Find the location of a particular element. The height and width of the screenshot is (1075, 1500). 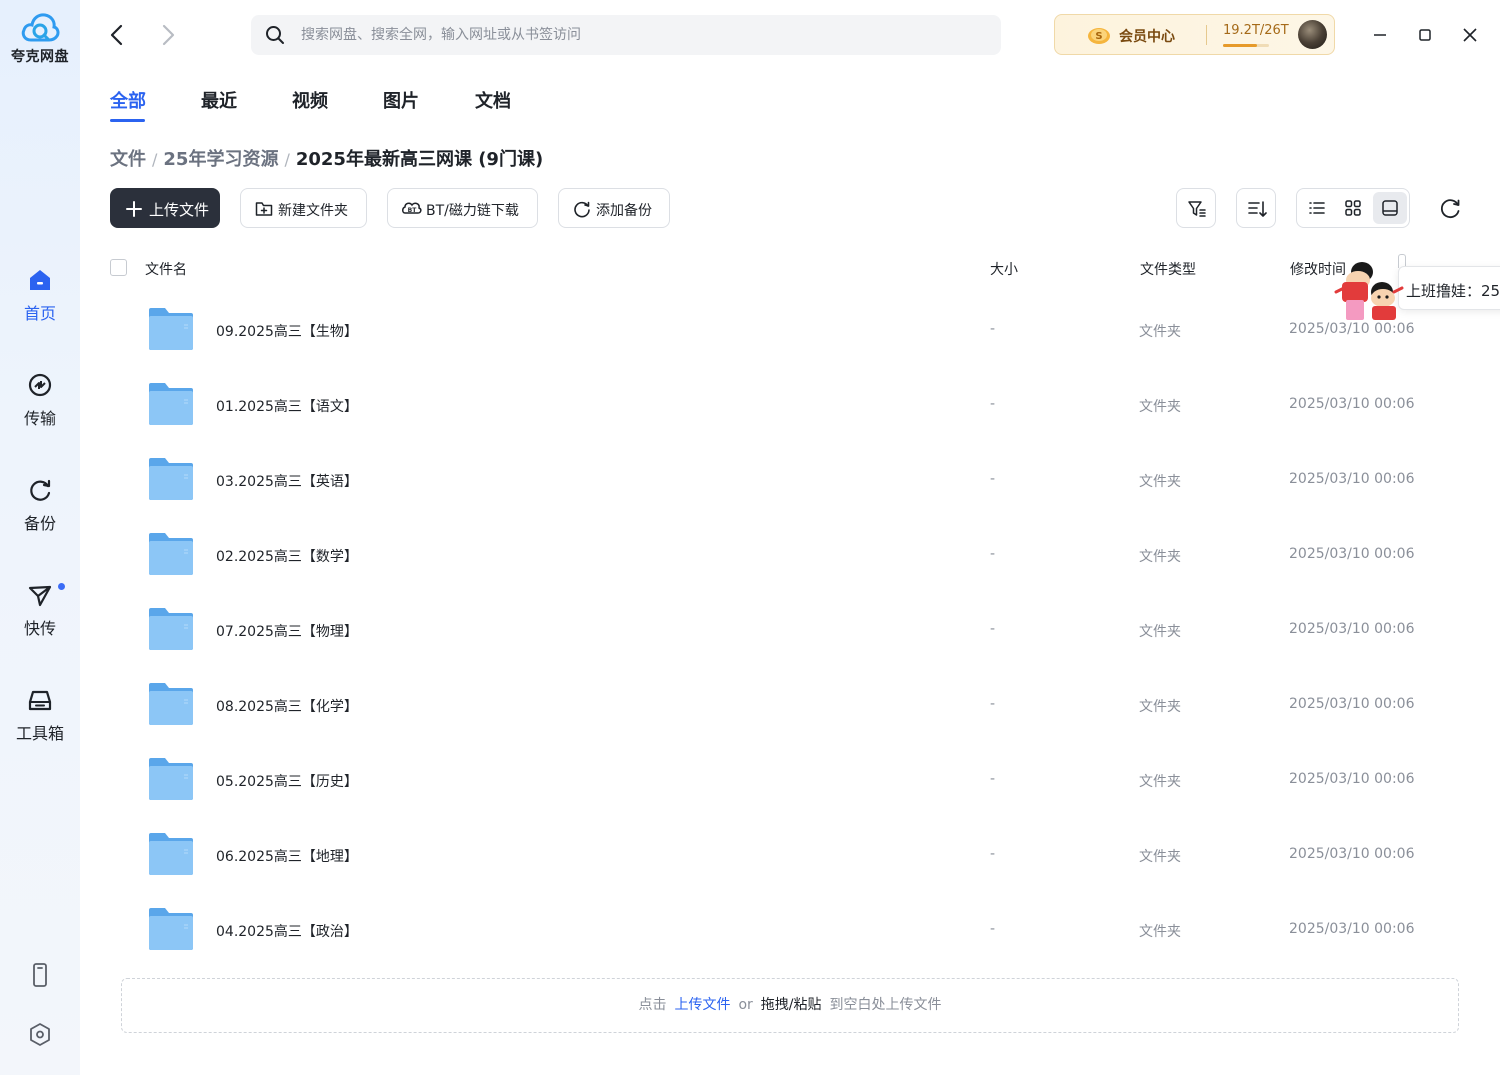

sidebar-item-quick-send: 快传 is located at coordinates (40, 610).